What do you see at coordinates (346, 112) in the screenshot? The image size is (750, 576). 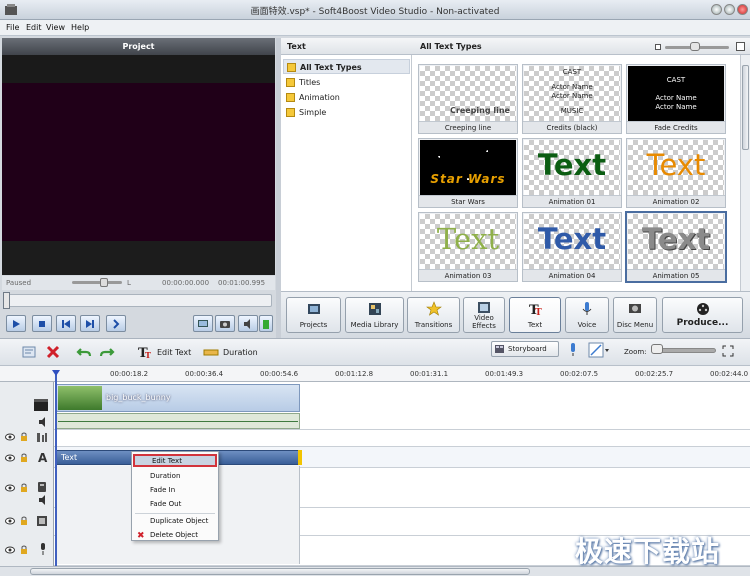 I see `tree-item-simple: Simple` at bounding box center [346, 112].